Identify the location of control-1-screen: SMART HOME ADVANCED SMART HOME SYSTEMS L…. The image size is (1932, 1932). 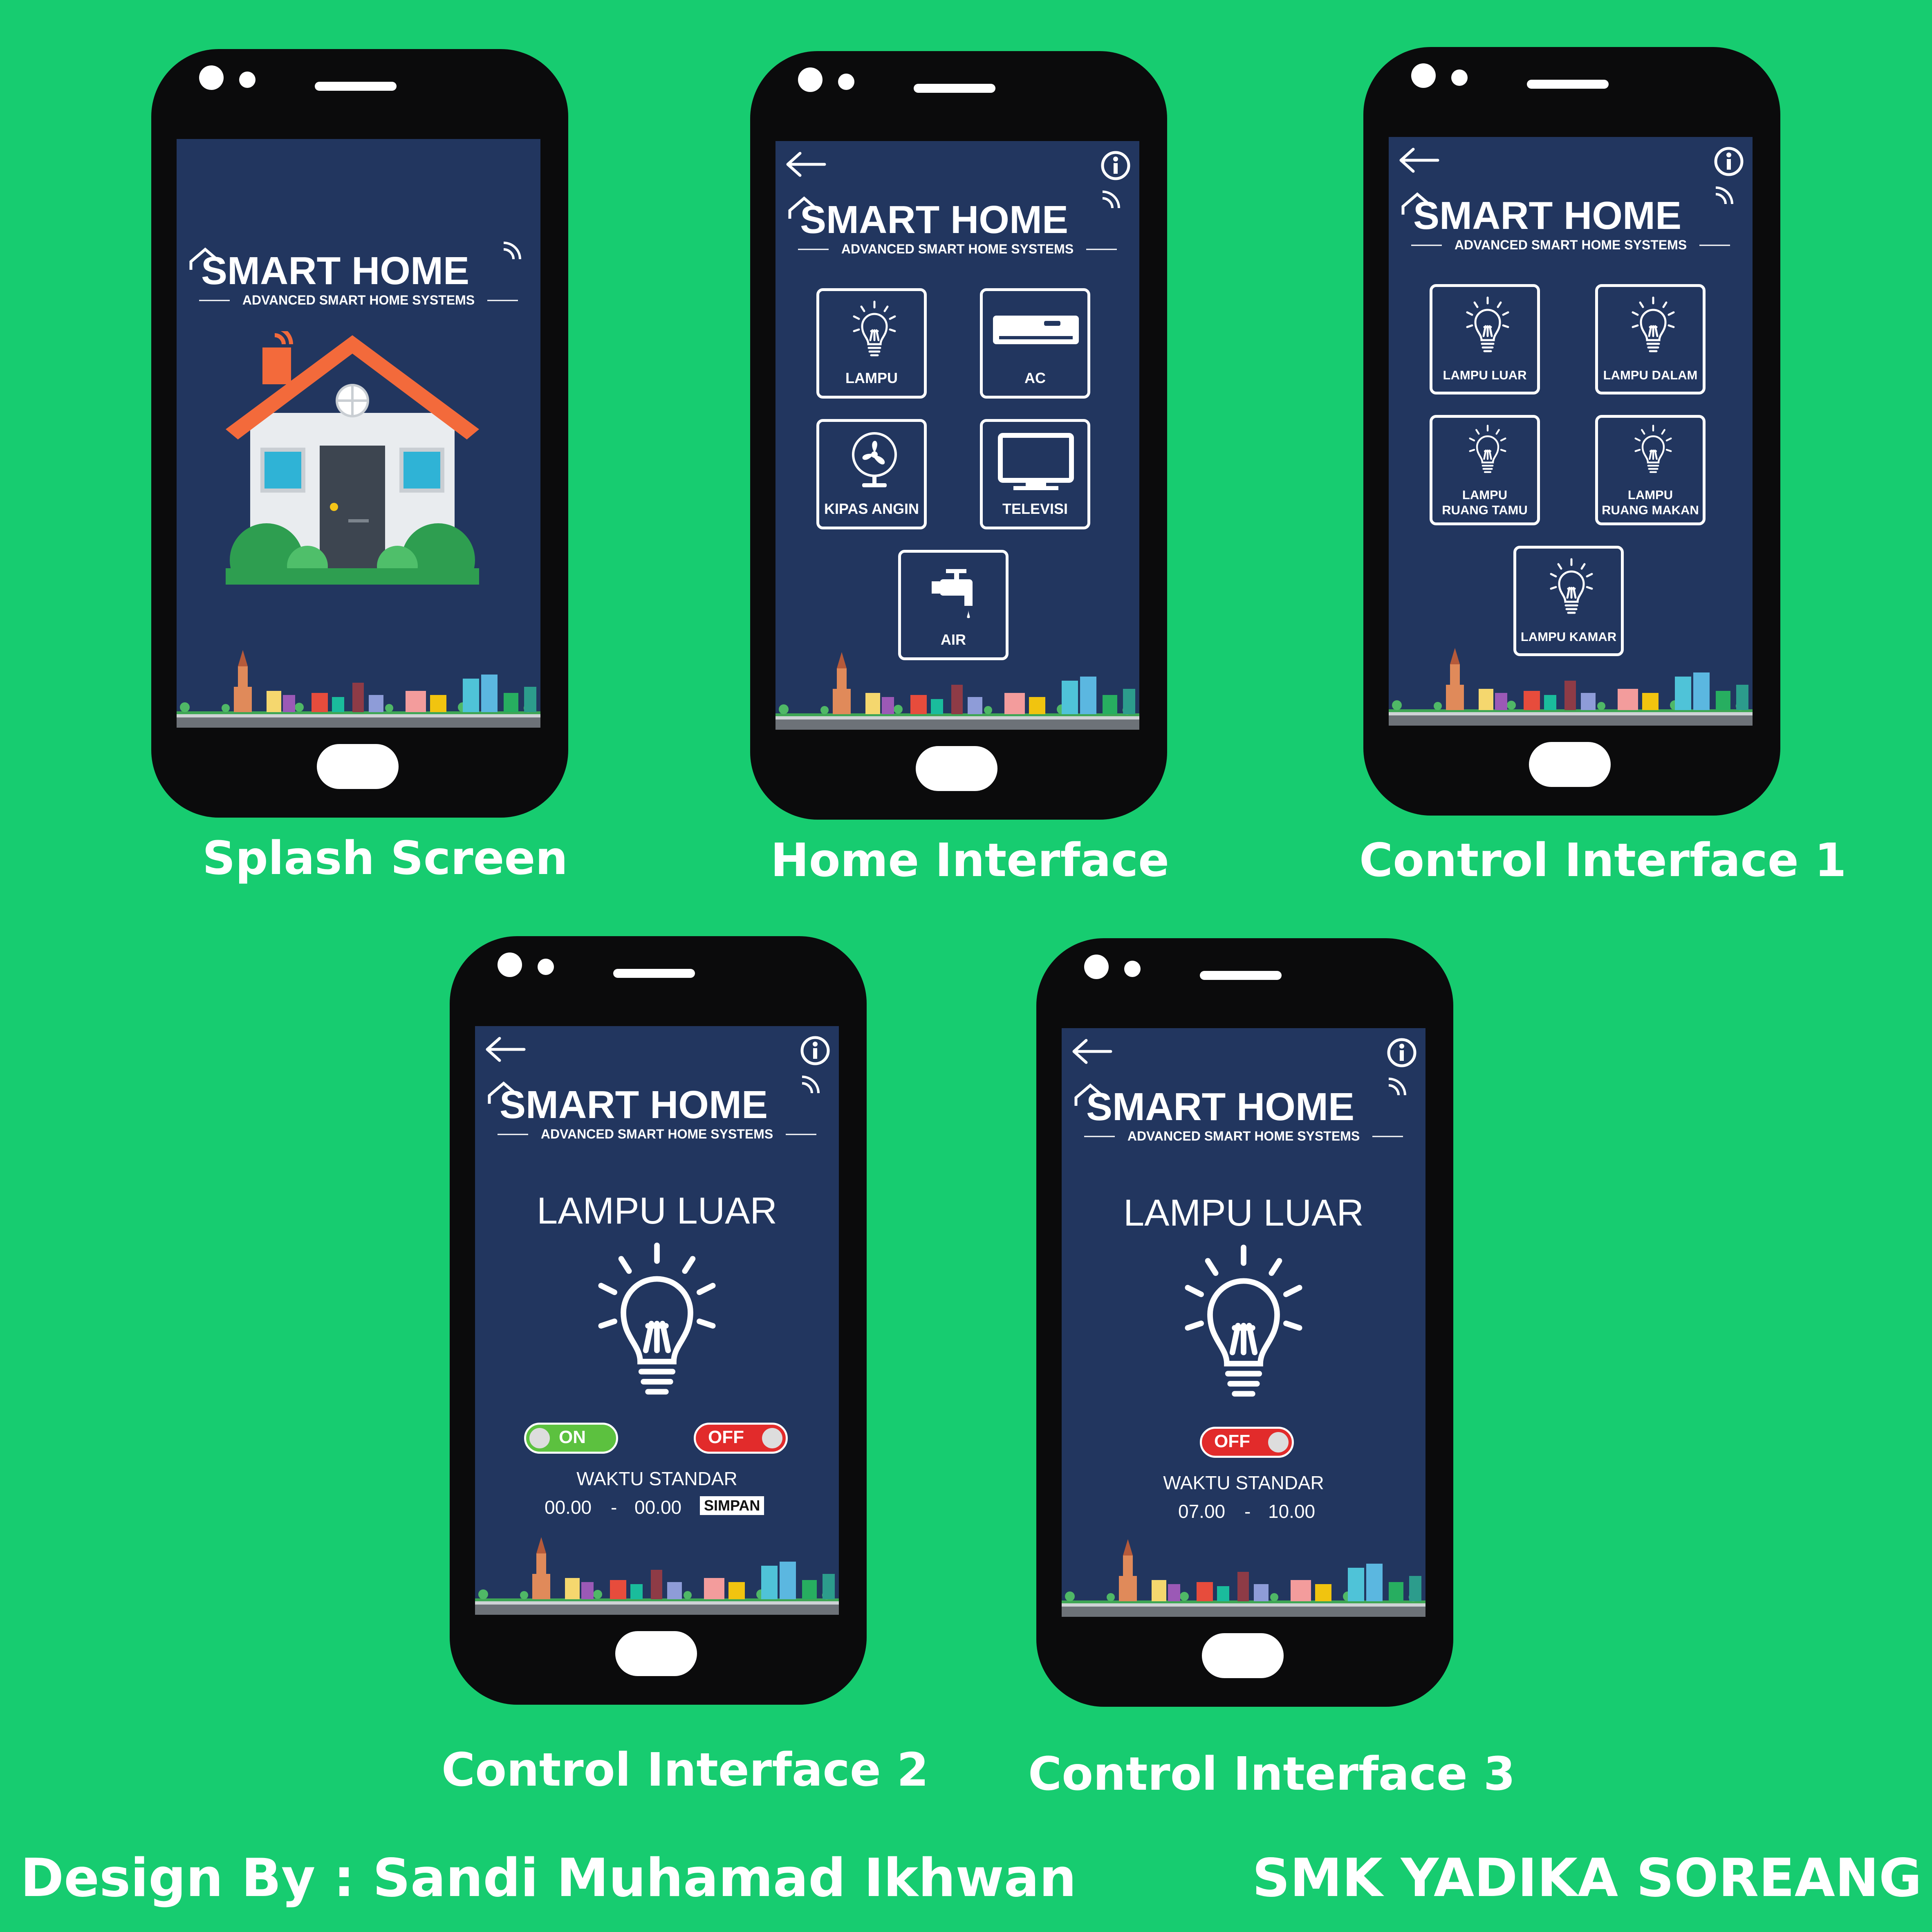
(1571, 431).